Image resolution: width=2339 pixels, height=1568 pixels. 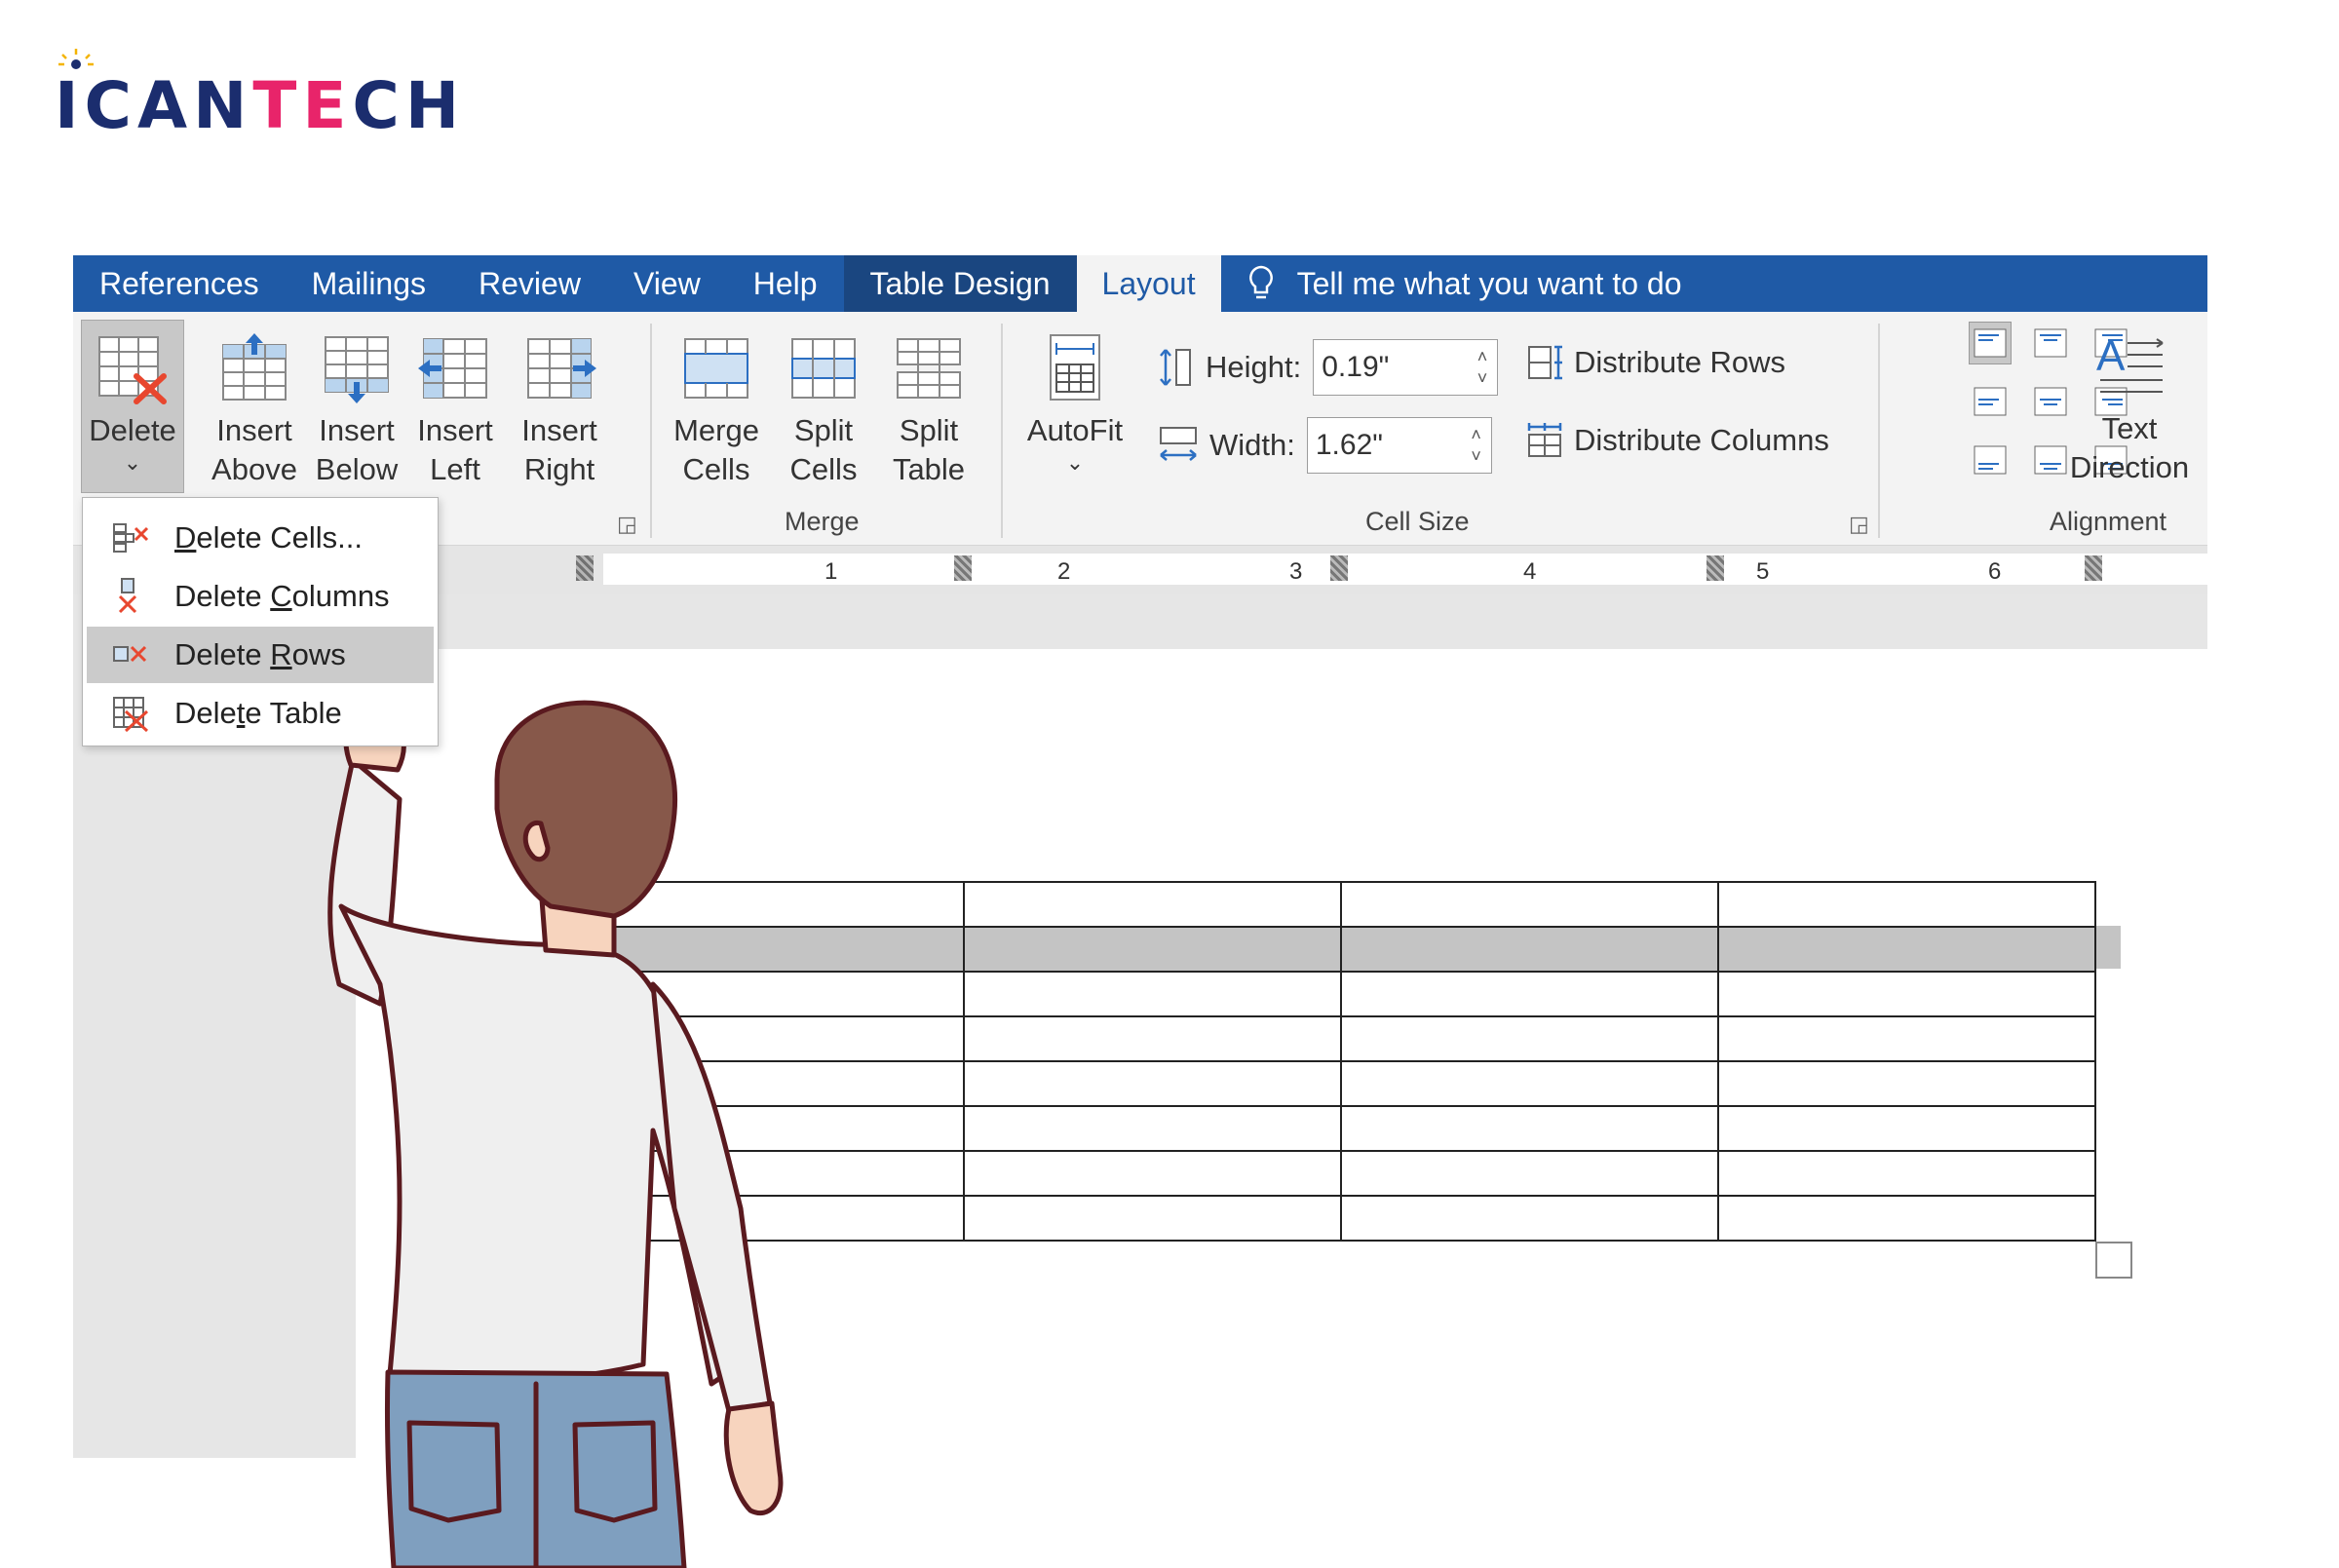 I want to click on insert-left-icon, so click(x=453, y=368).